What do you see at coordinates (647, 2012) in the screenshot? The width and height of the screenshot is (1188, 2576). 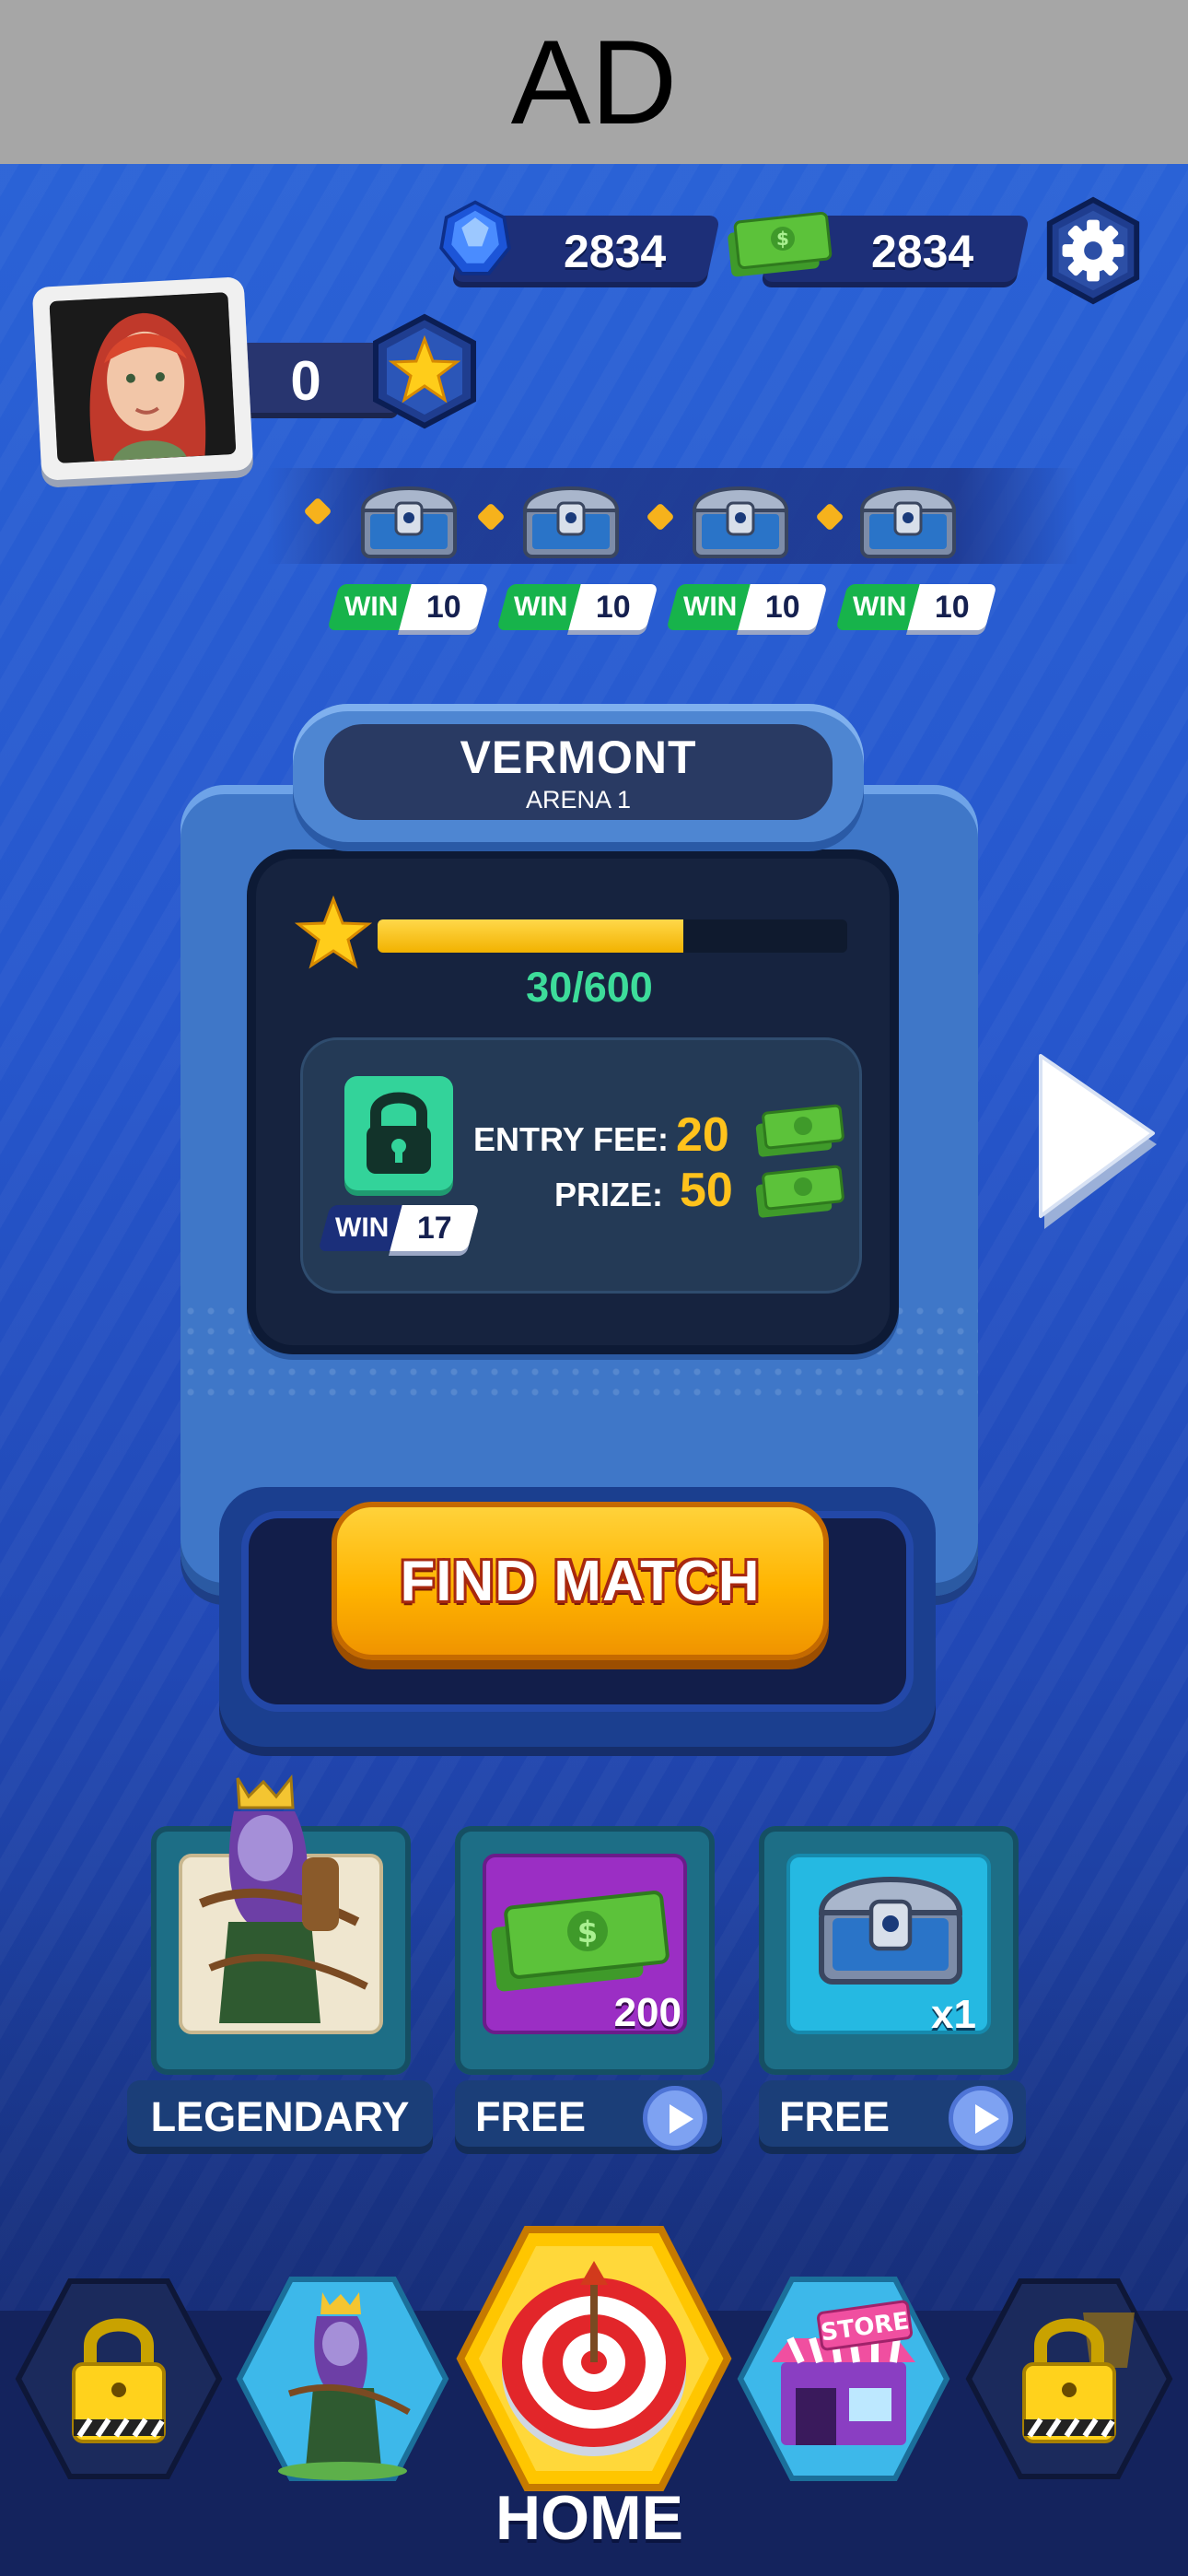 I see `offer-cash-amount: 200` at bounding box center [647, 2012].